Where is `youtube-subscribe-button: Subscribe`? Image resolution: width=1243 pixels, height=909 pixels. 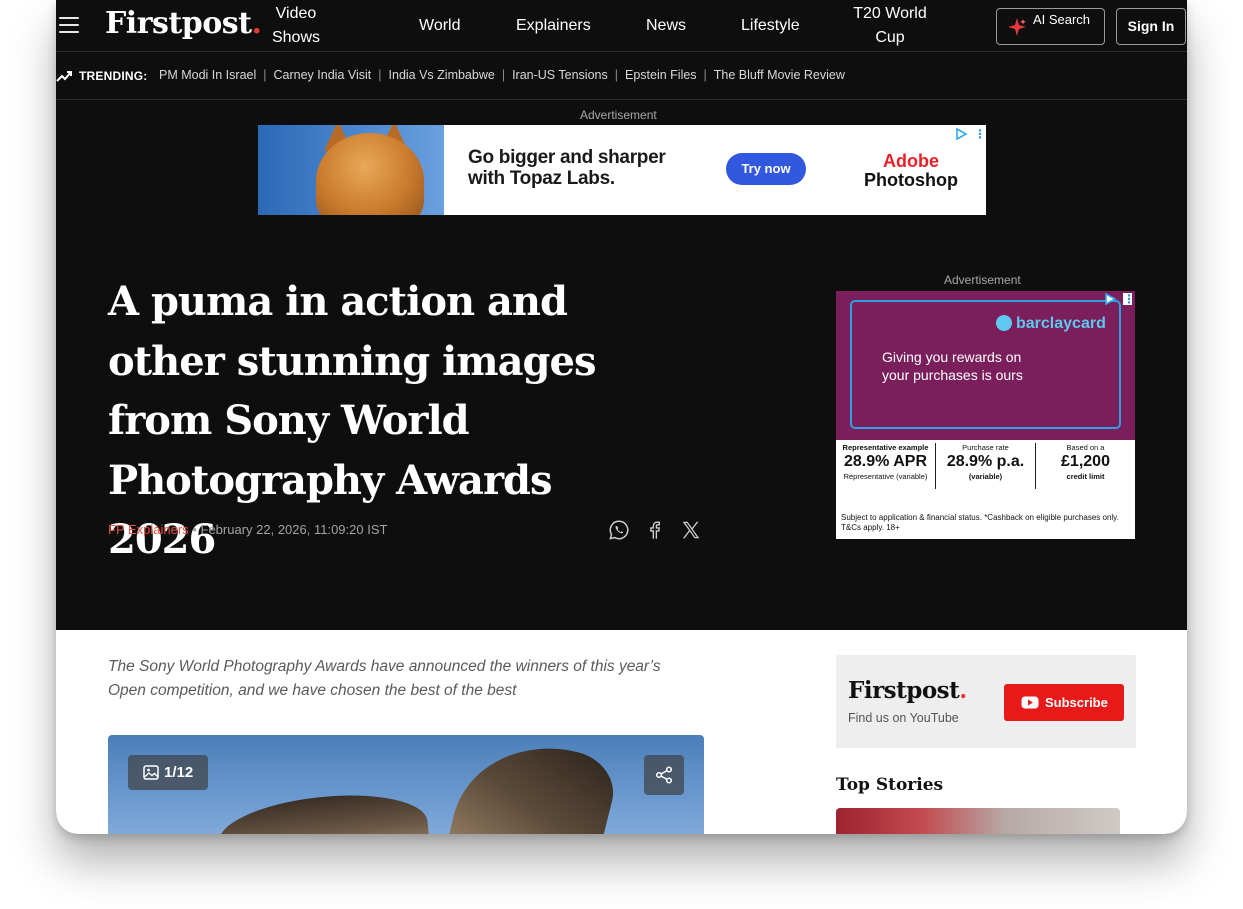 youtube-subscribe-button: Subscribe is located at coordinates (1064, 702).